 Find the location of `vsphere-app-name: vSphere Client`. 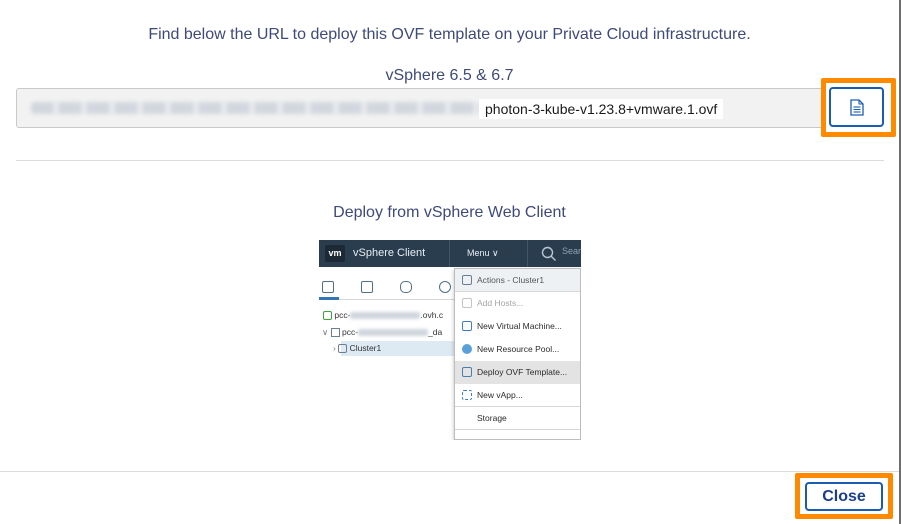

vsphere-app-name: vSphere Client is located at coordinates (389, 253).